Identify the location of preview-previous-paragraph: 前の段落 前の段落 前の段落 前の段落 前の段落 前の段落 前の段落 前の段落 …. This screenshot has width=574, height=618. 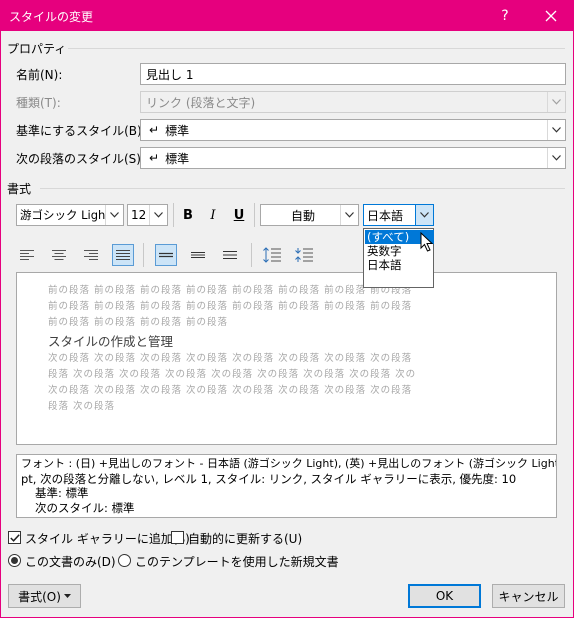
(283, 307).